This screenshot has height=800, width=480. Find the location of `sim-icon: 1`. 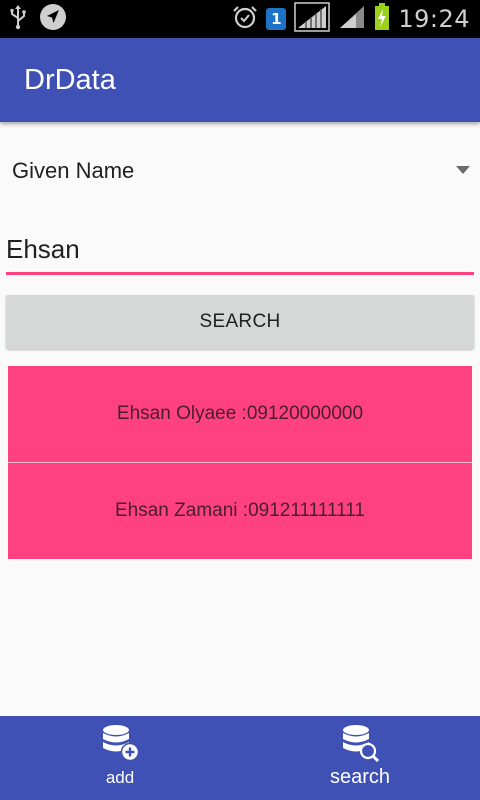

sim-icon: 1 is located at coordinates (276, 19).